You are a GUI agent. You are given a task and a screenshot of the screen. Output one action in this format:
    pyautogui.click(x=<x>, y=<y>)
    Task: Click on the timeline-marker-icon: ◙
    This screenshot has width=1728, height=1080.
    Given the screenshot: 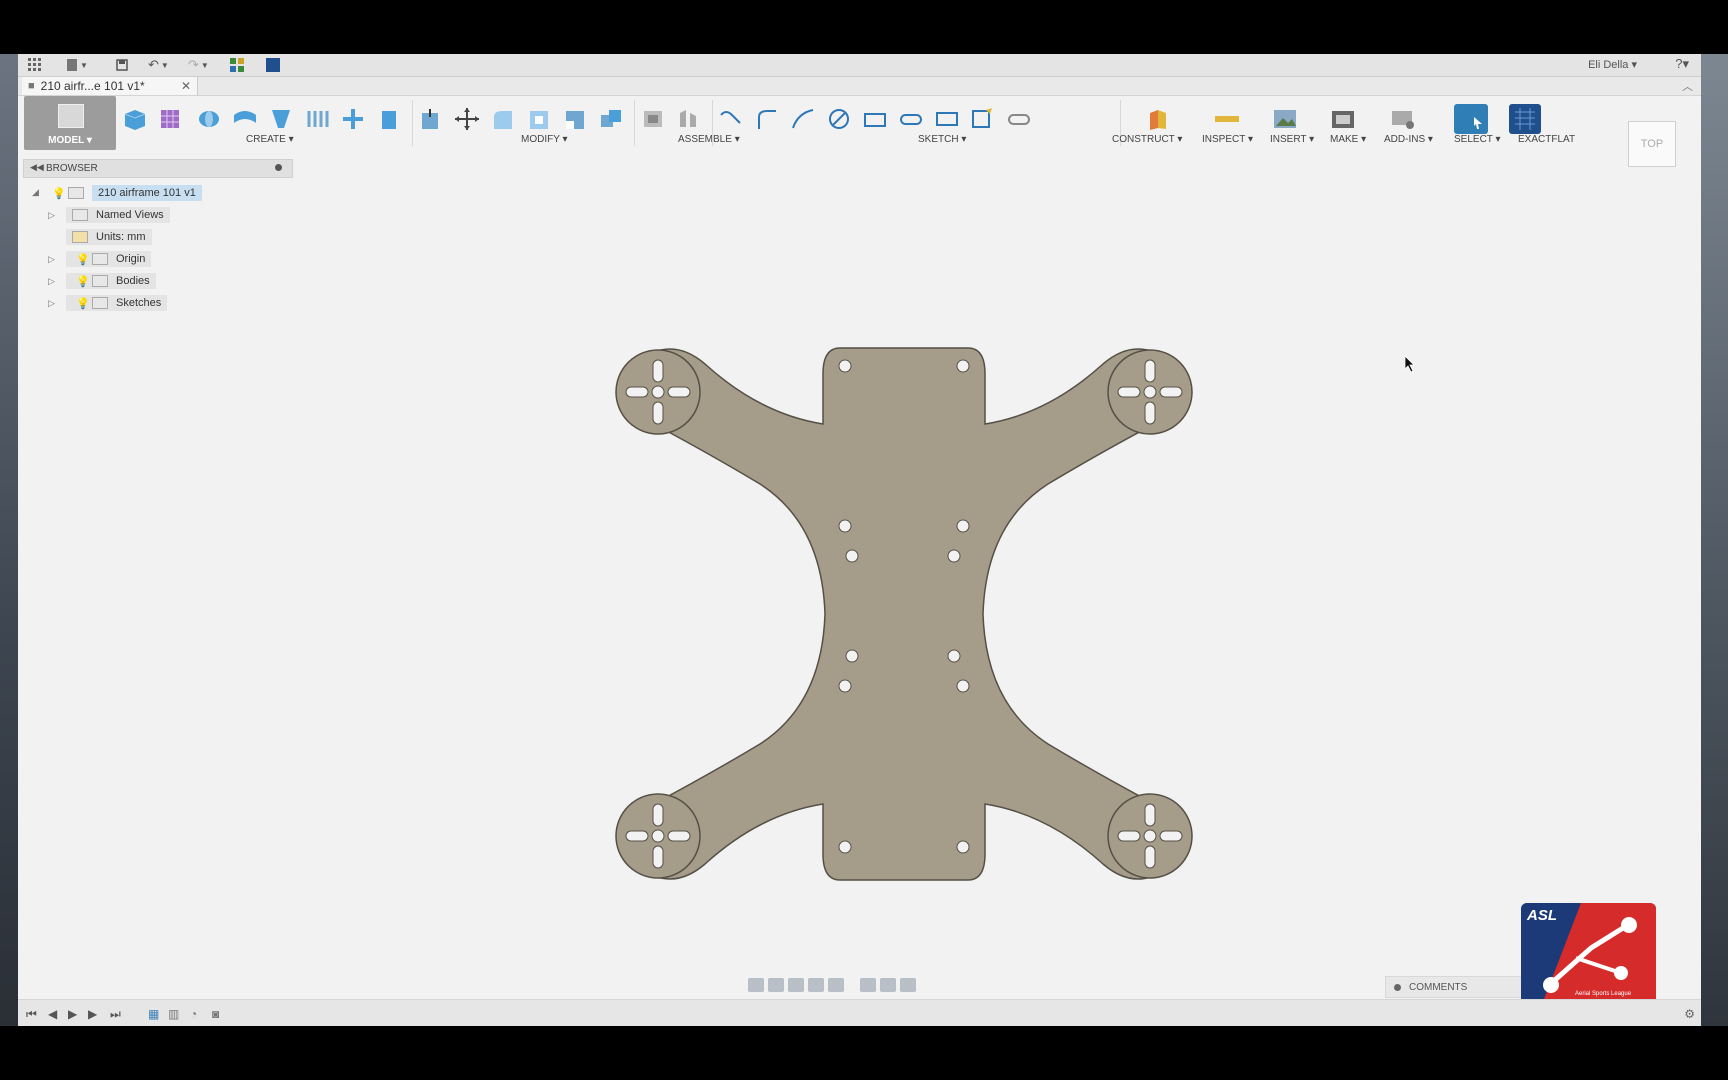 What is the action you would take?
    pyautogui.click(x=215, y=1014)
    